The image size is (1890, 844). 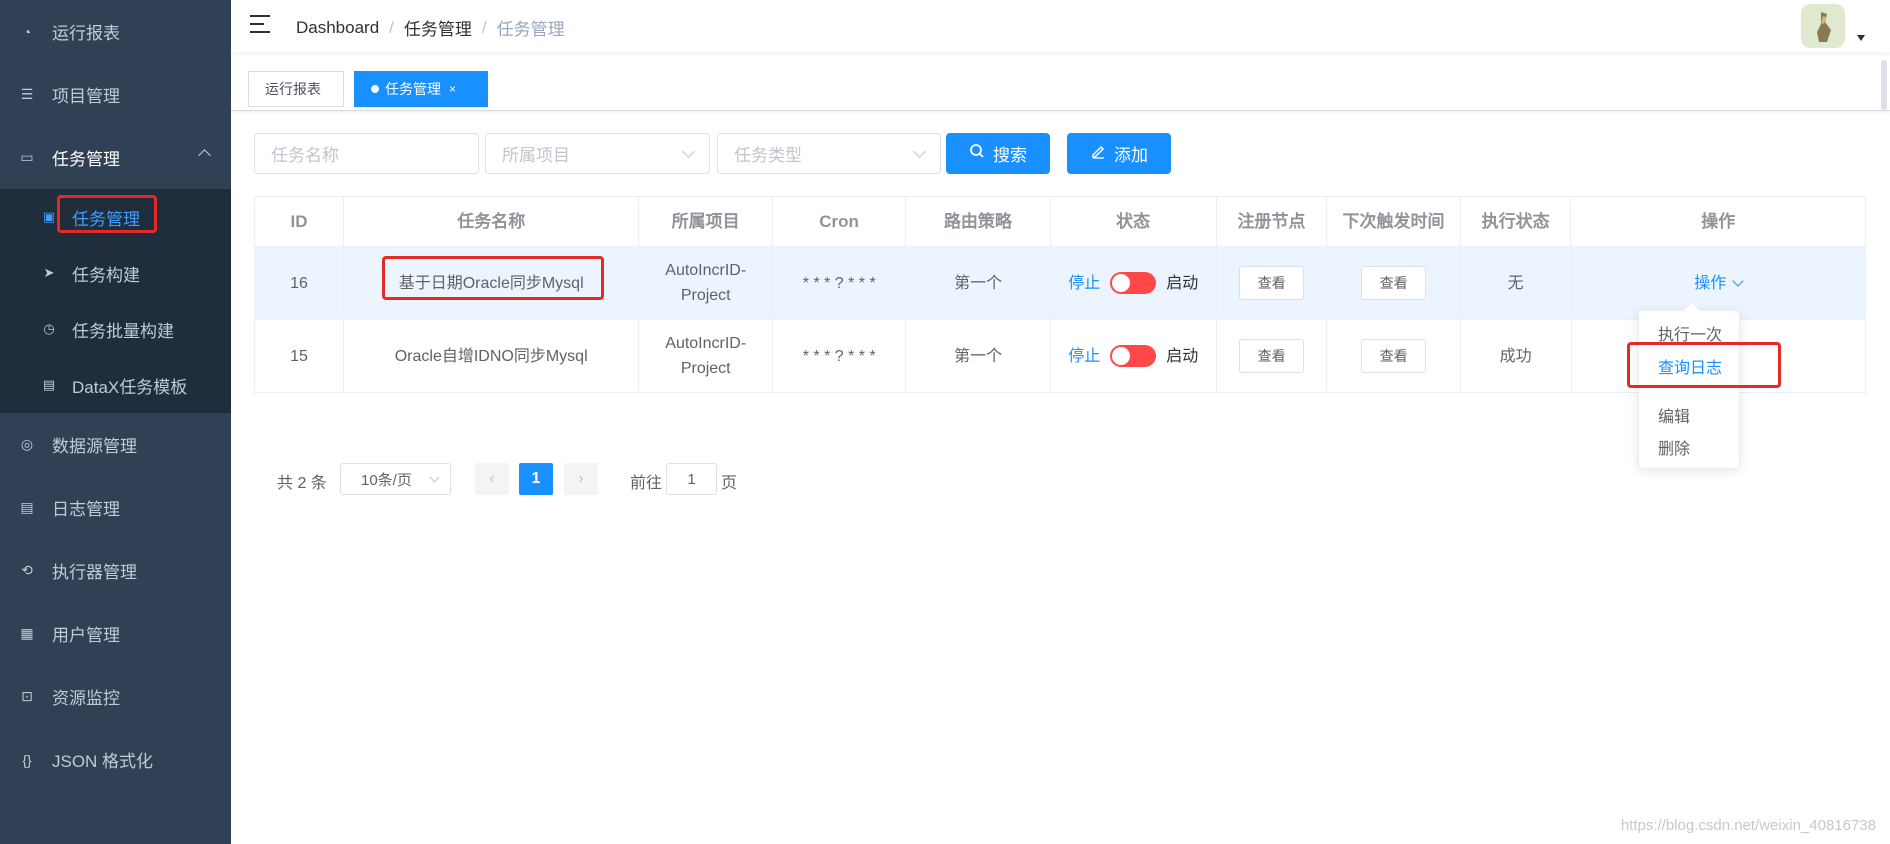 I want to click on search-button-label: 搜索, so click(x=1010, y=155).